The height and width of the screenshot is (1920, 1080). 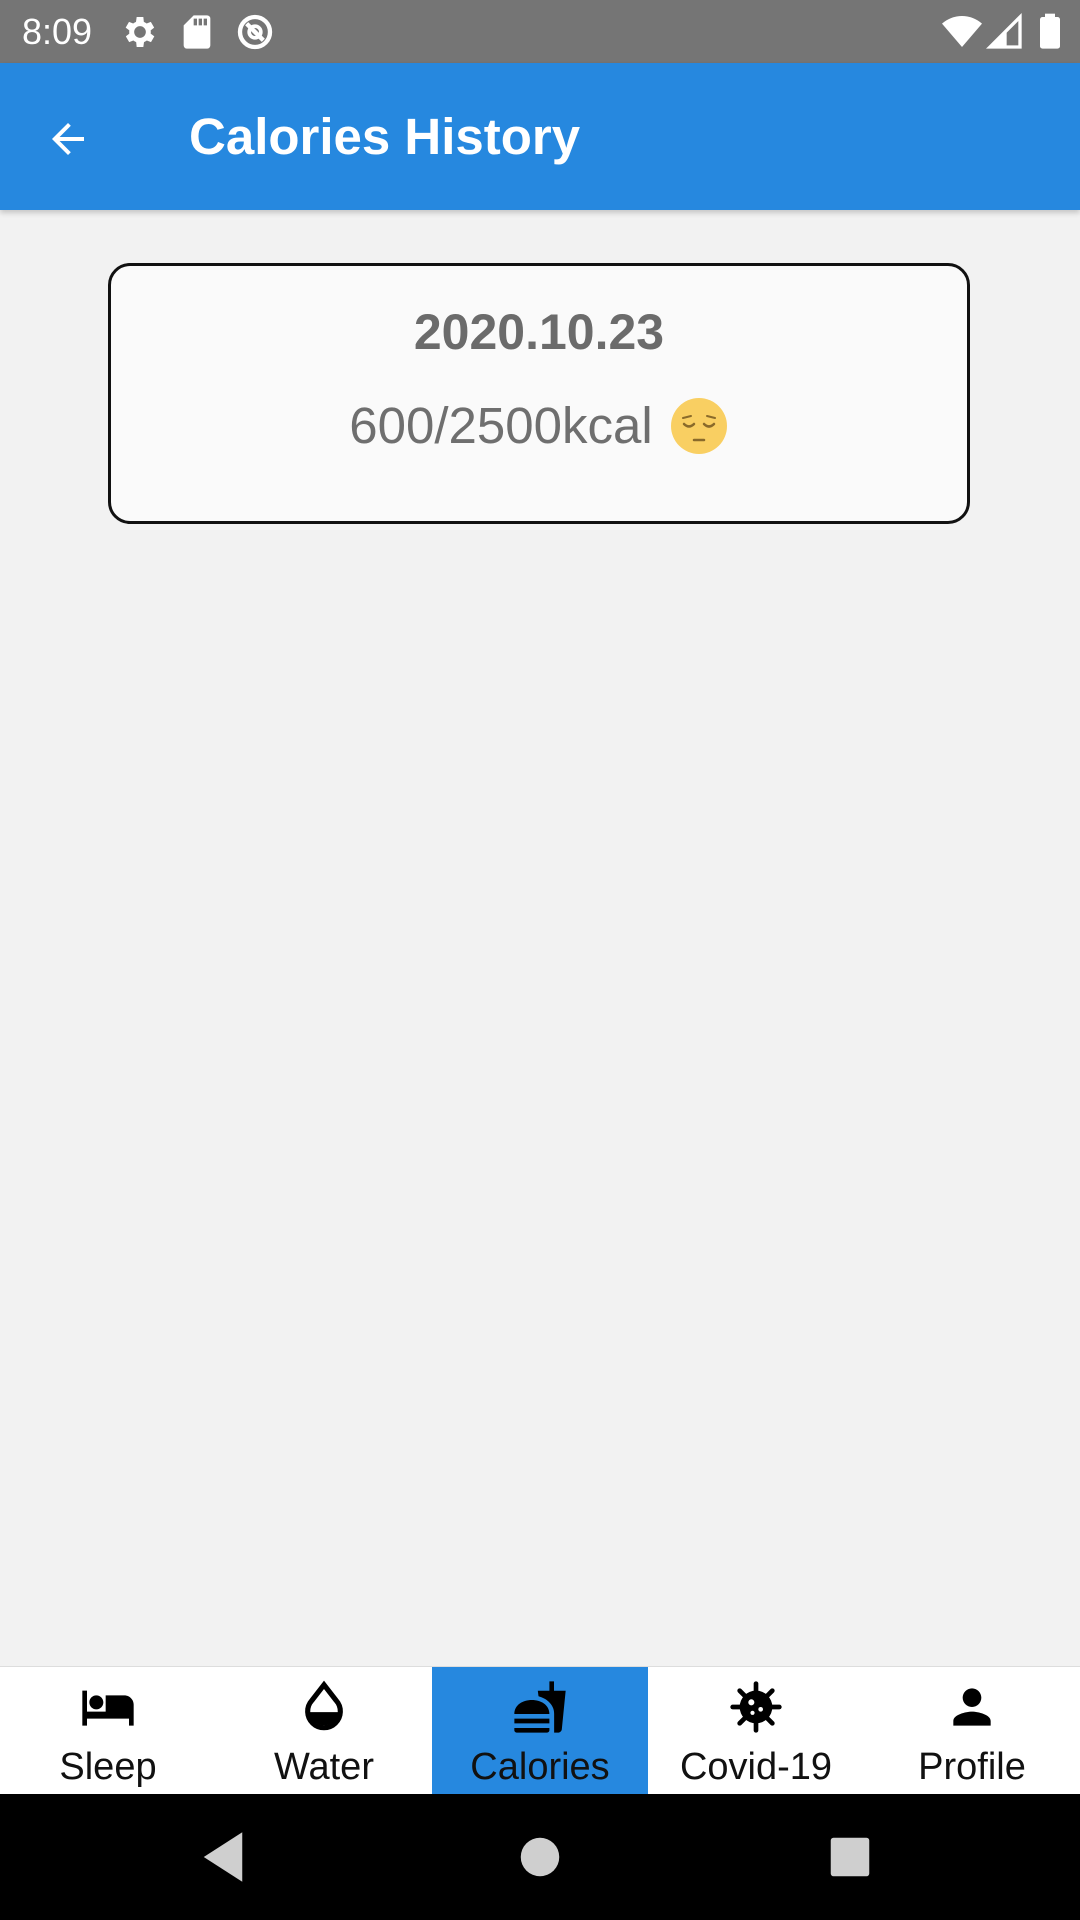 I want to click on cell-signal-icon, so click(x=1003, y=30).